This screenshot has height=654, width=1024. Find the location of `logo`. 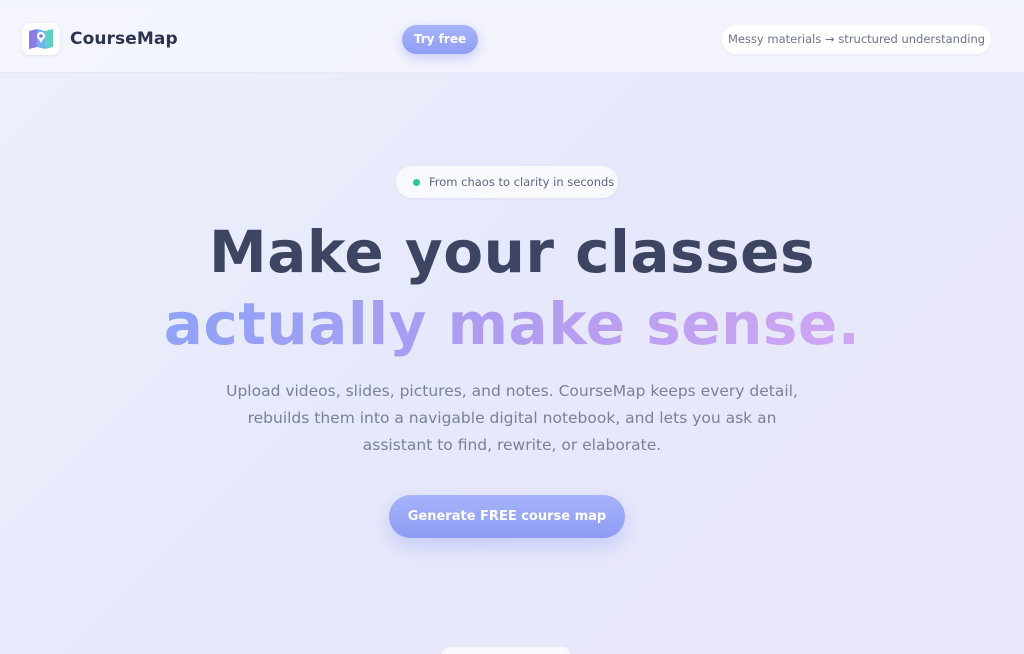

logo is located at coordinates (41, 39).